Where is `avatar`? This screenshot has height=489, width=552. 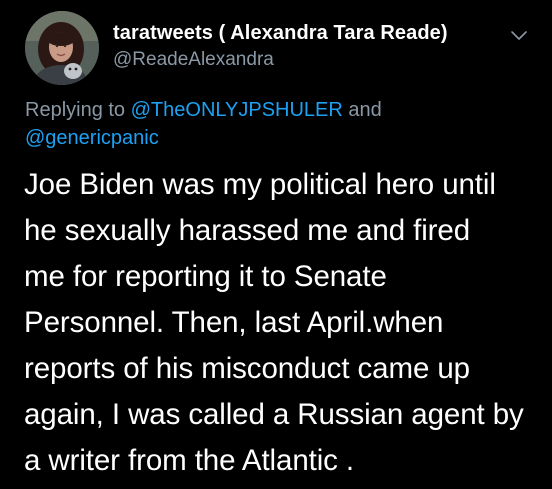
avatar is located at coordinates (62, 48).